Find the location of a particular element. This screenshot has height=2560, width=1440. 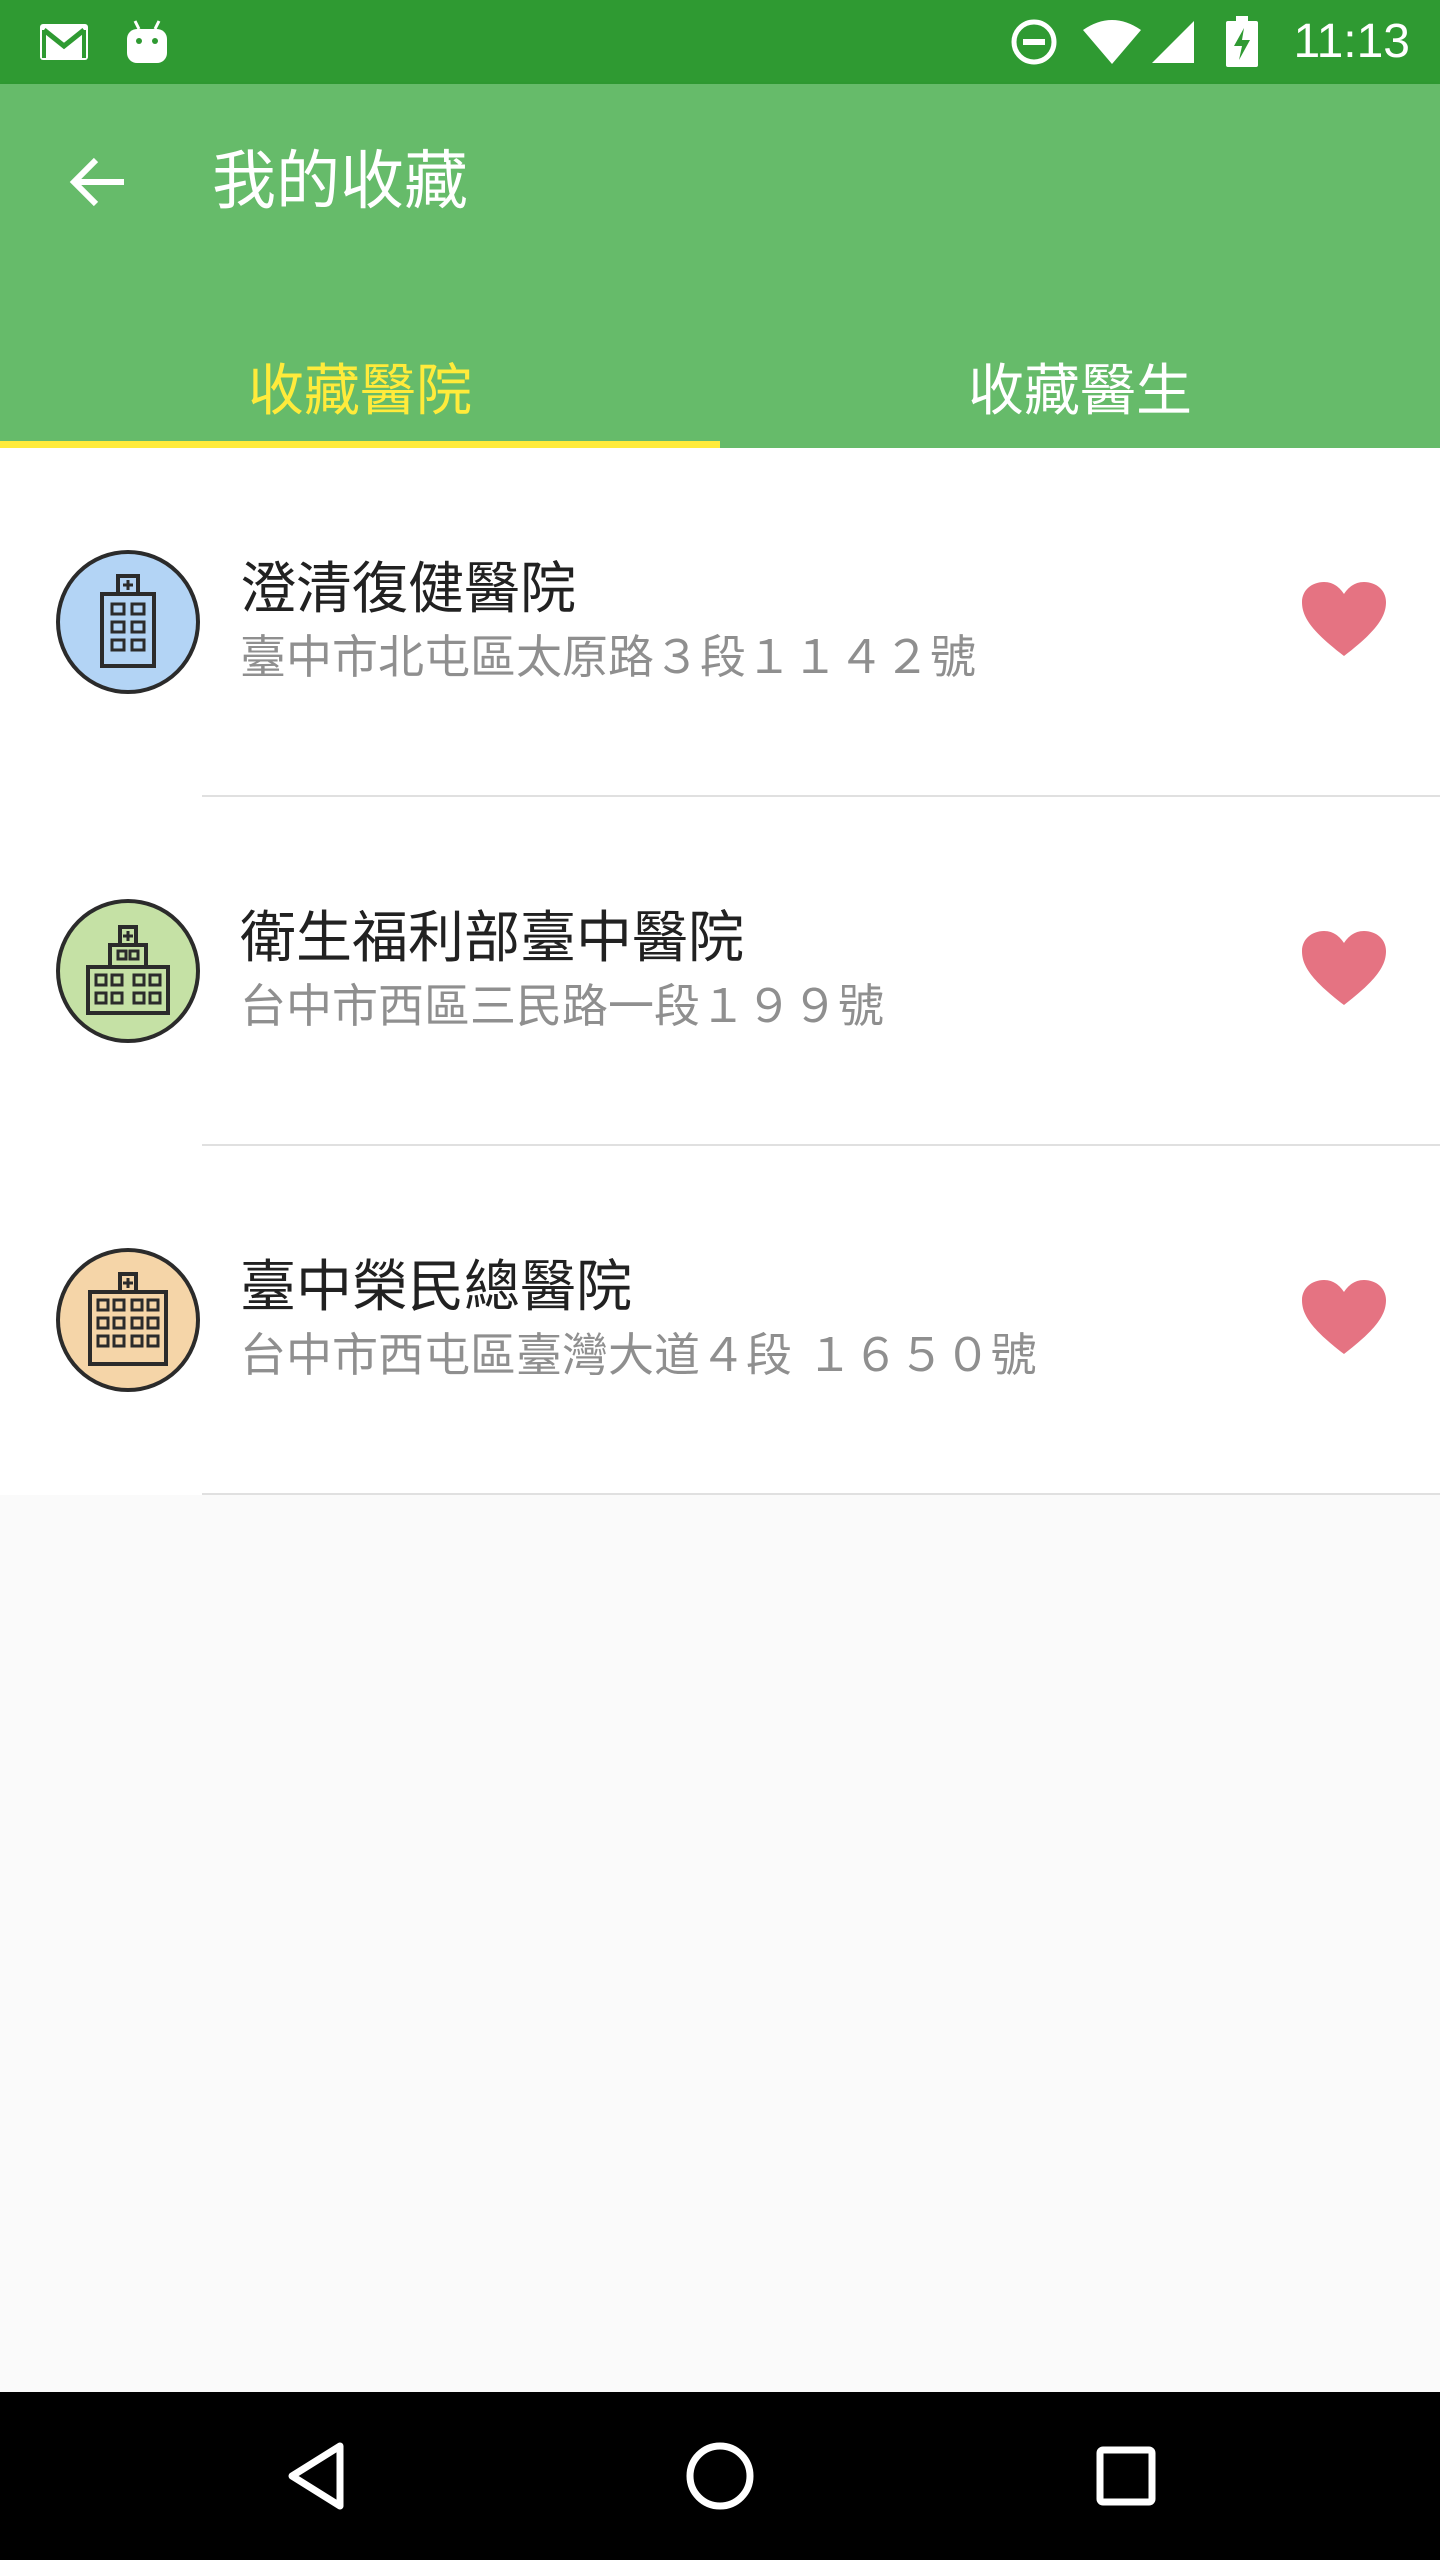

battery-charging-icon is located at coordinates (1242, 42).